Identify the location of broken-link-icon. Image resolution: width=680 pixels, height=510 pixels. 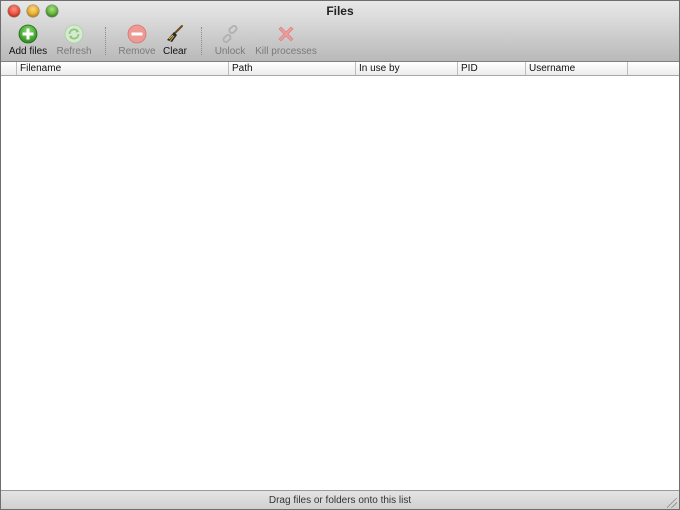
(230, 34).